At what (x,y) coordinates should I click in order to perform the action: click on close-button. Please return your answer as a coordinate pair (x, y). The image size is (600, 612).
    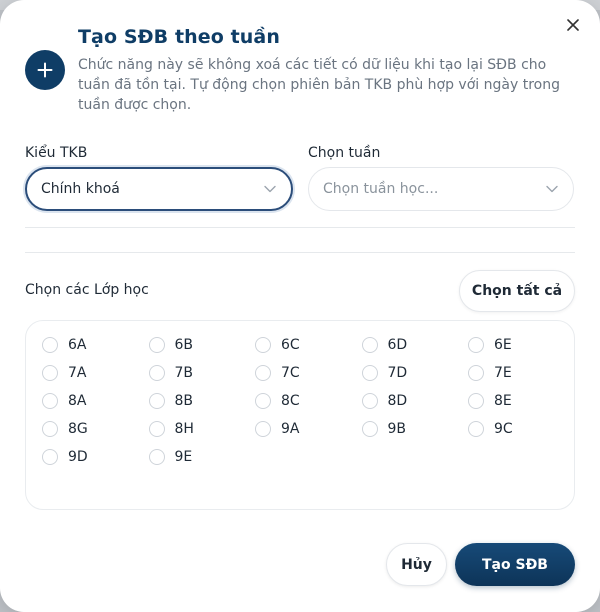
    Looking at the image, I should click on (573, 25).